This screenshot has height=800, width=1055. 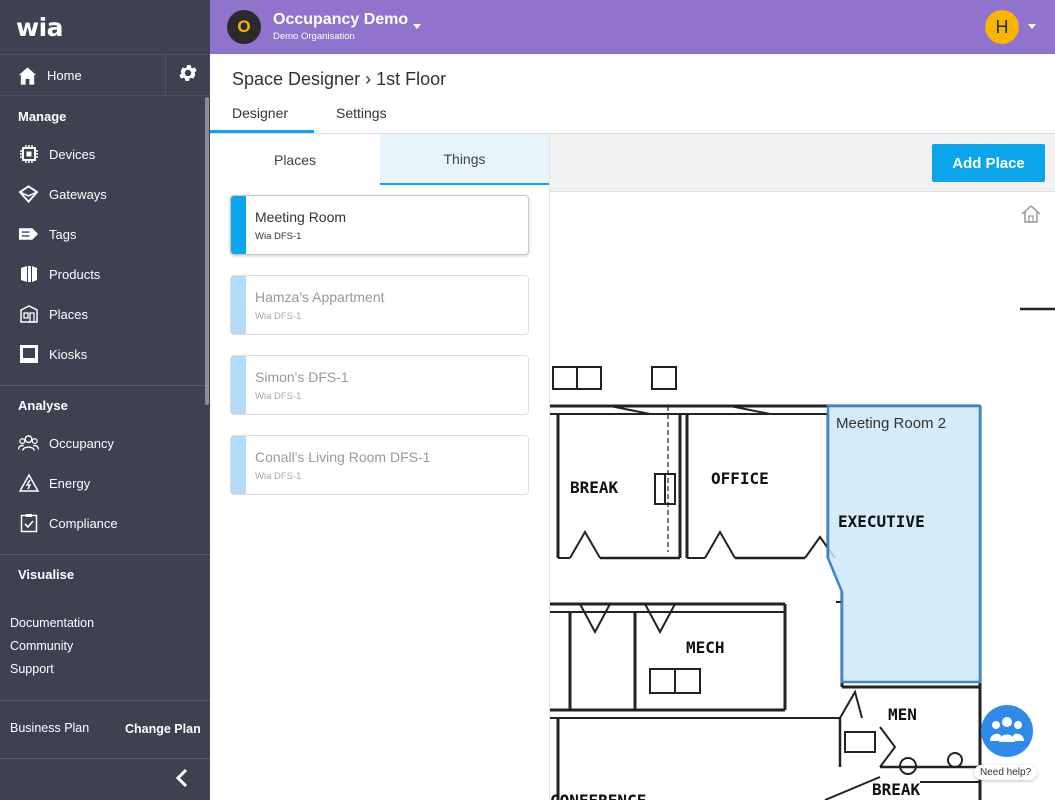 I want to click on sidebar-item-places: Places, so click(x=102, y=314).